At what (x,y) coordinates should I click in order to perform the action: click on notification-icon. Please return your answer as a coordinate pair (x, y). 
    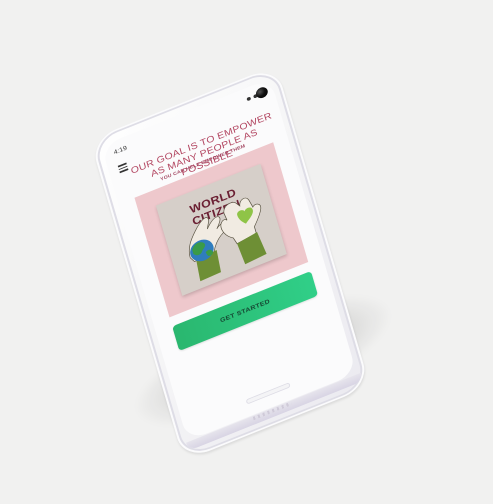
    Looking at the image, I should click on (249, 99).